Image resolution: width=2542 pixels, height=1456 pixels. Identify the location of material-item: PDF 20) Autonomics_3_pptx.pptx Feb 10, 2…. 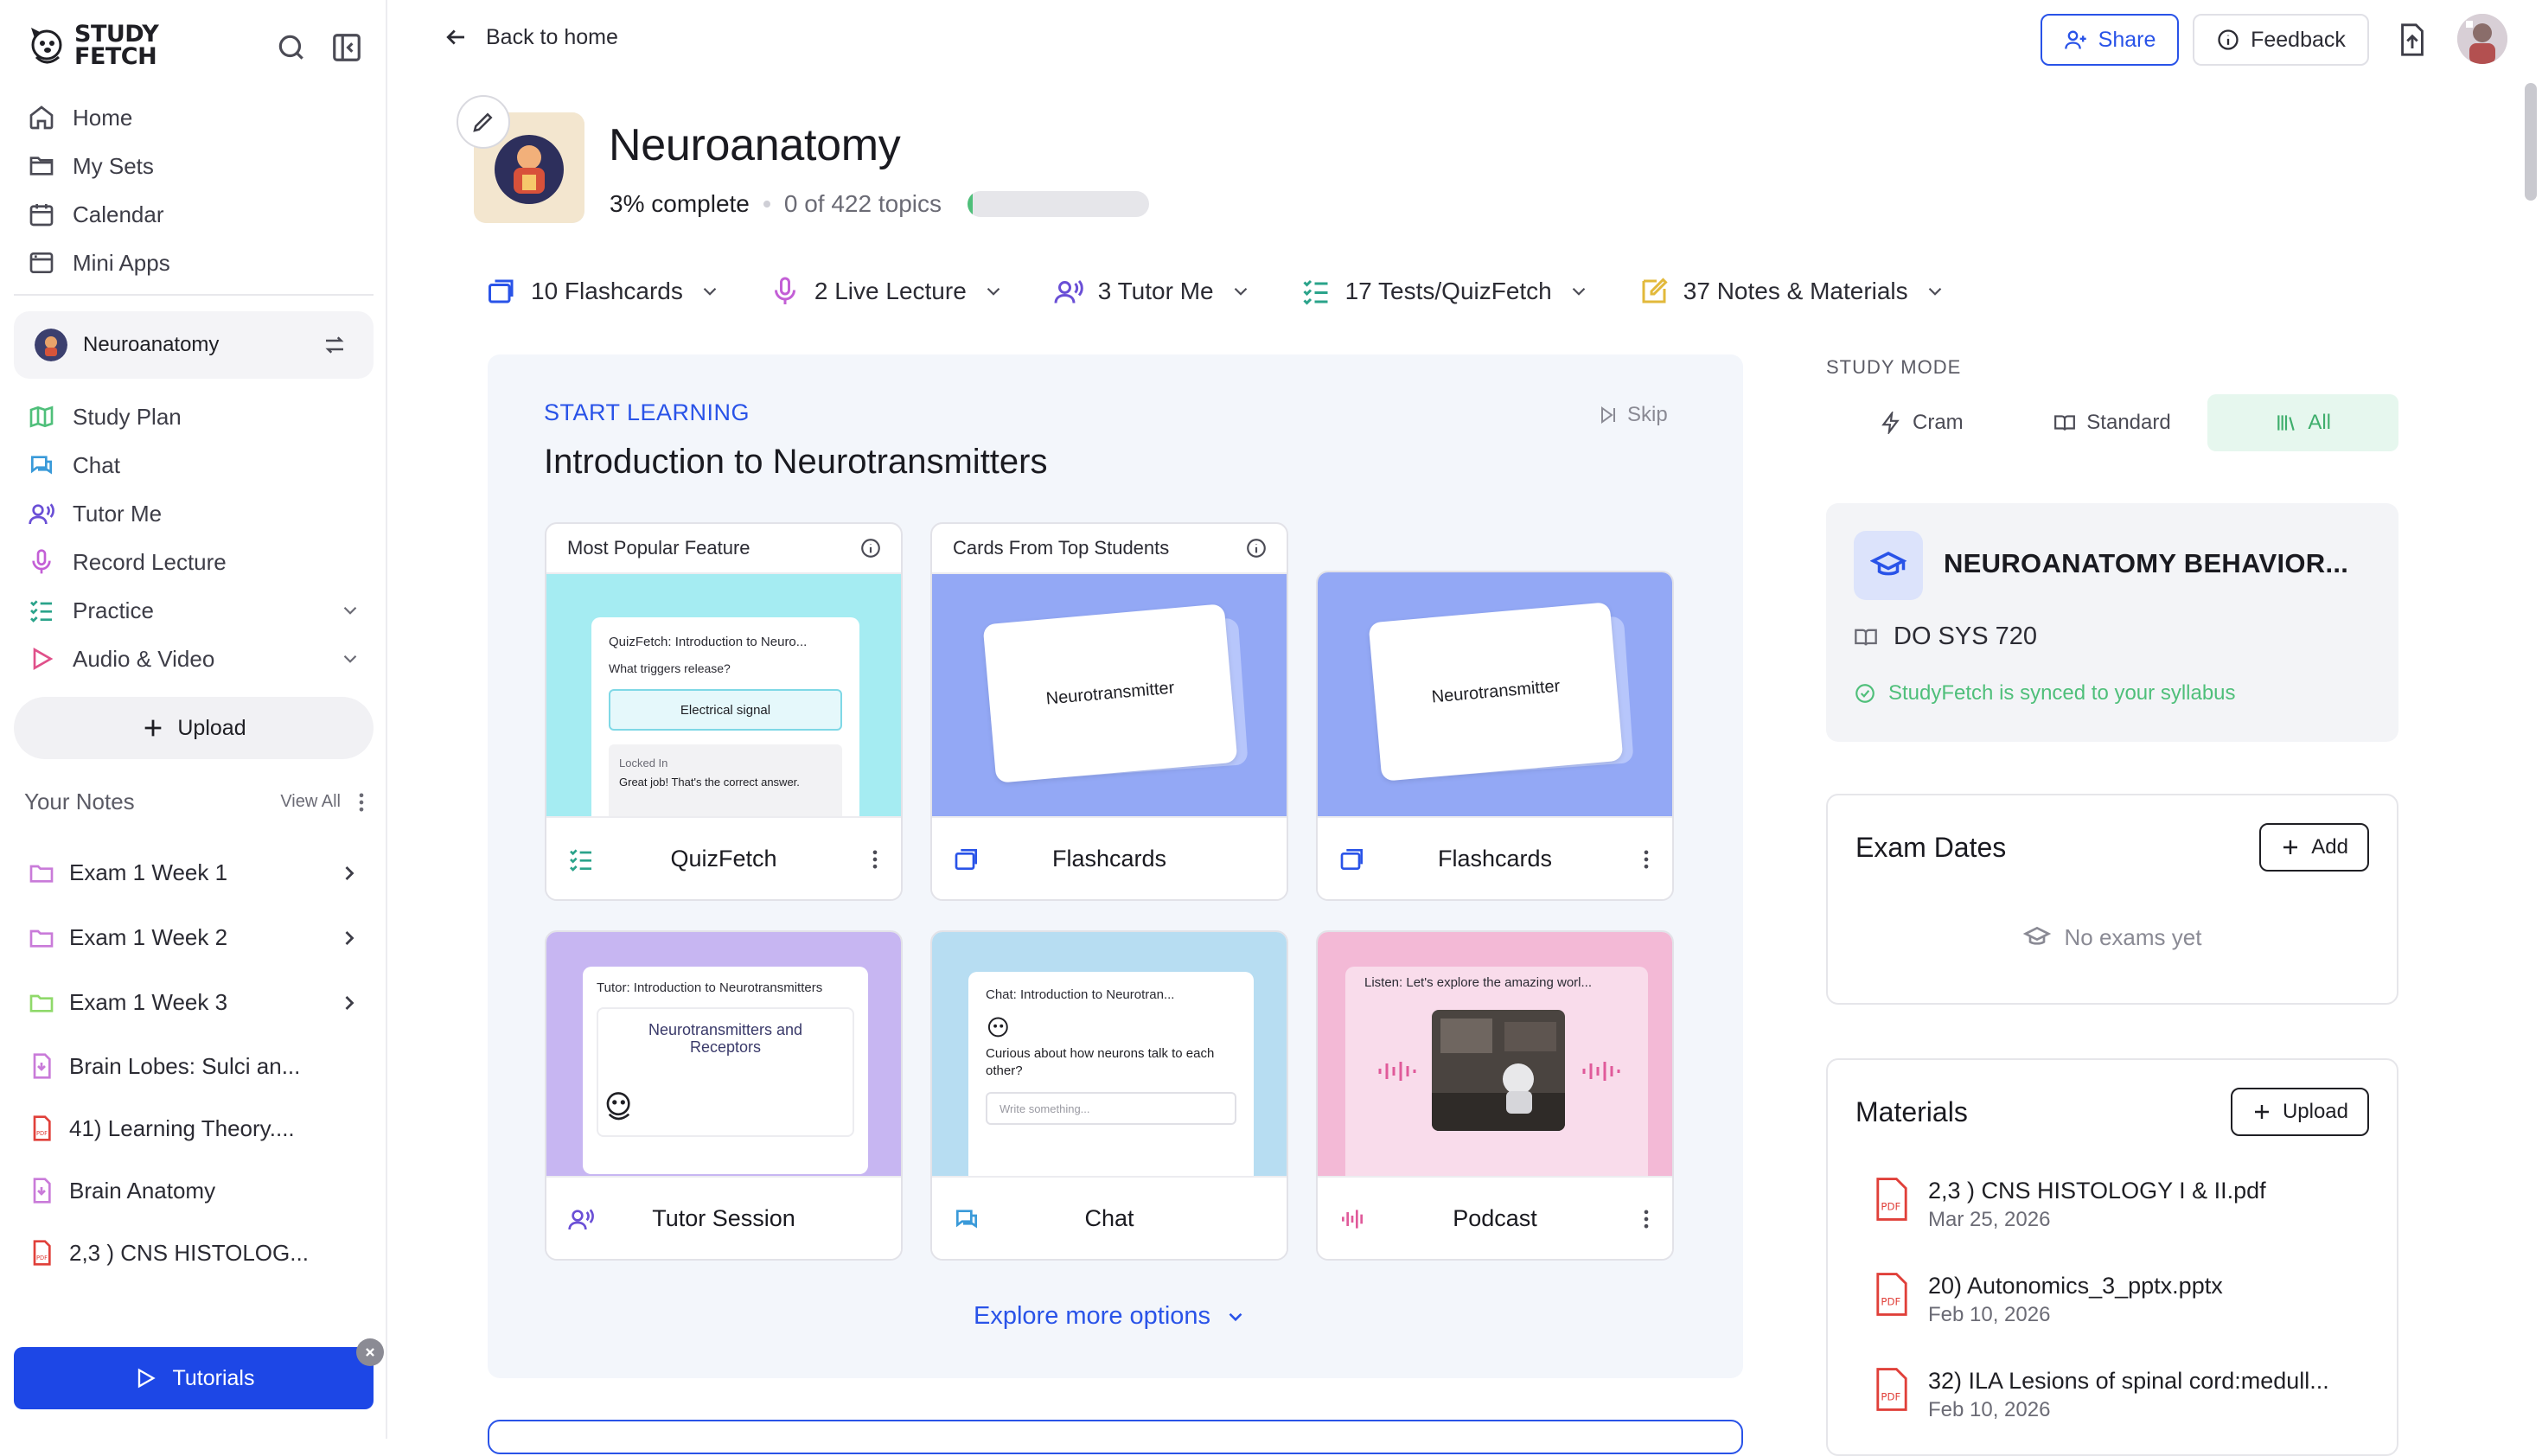
(2048, 1300).